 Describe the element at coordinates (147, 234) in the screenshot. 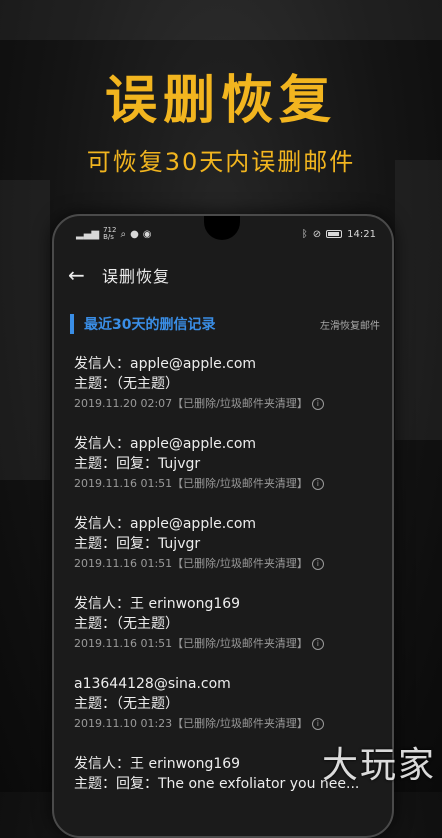

I see `app-icon: ◉` at that location.